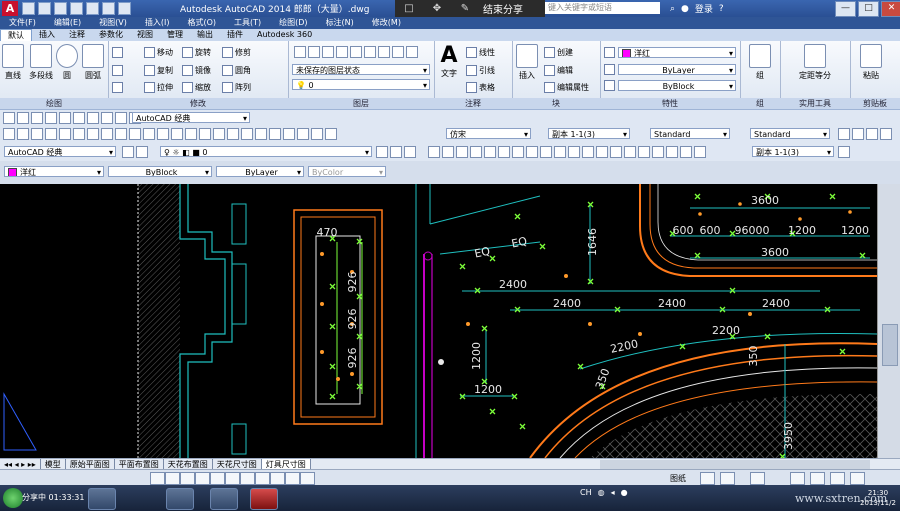 Image resolution: width=900 pixels, height=511 pixels. I want to click on dim-update-icon, so click(700, 152).